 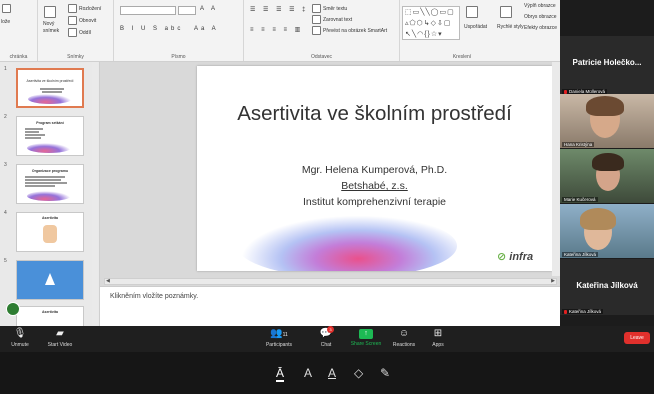 I want to click on participant-video-1: Hana Kristýna, so click(x=607, y=121).